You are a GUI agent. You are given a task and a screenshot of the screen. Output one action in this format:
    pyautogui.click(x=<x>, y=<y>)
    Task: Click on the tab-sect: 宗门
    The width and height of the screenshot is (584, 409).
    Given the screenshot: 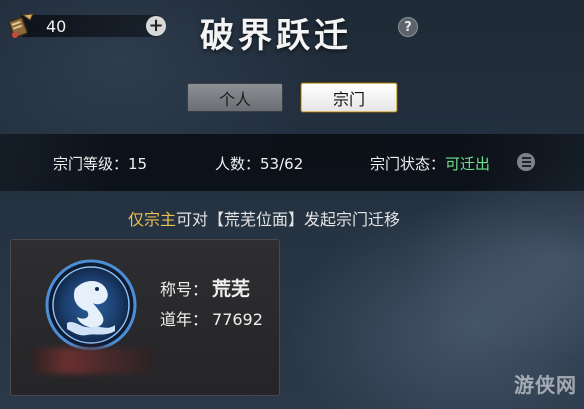 What is the action you would take?
    pyautogui.click(x=349, y=97)
    